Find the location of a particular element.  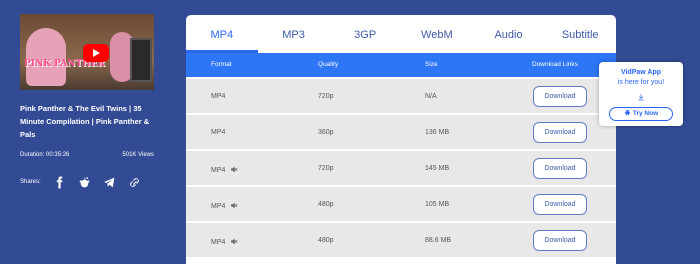

thumbnail-machine is located at coordinates (141, 60).